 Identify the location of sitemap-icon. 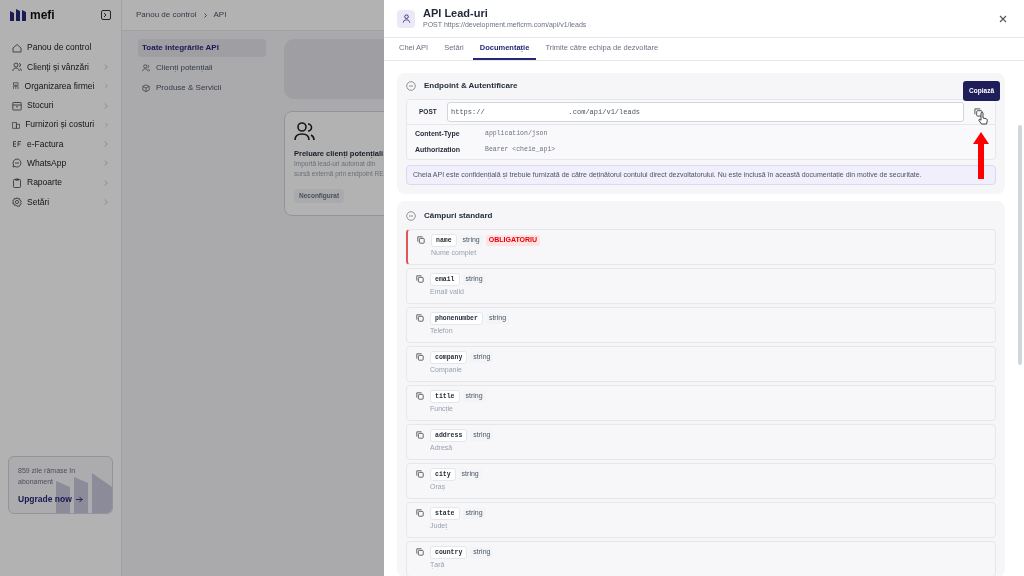
(16, 86).